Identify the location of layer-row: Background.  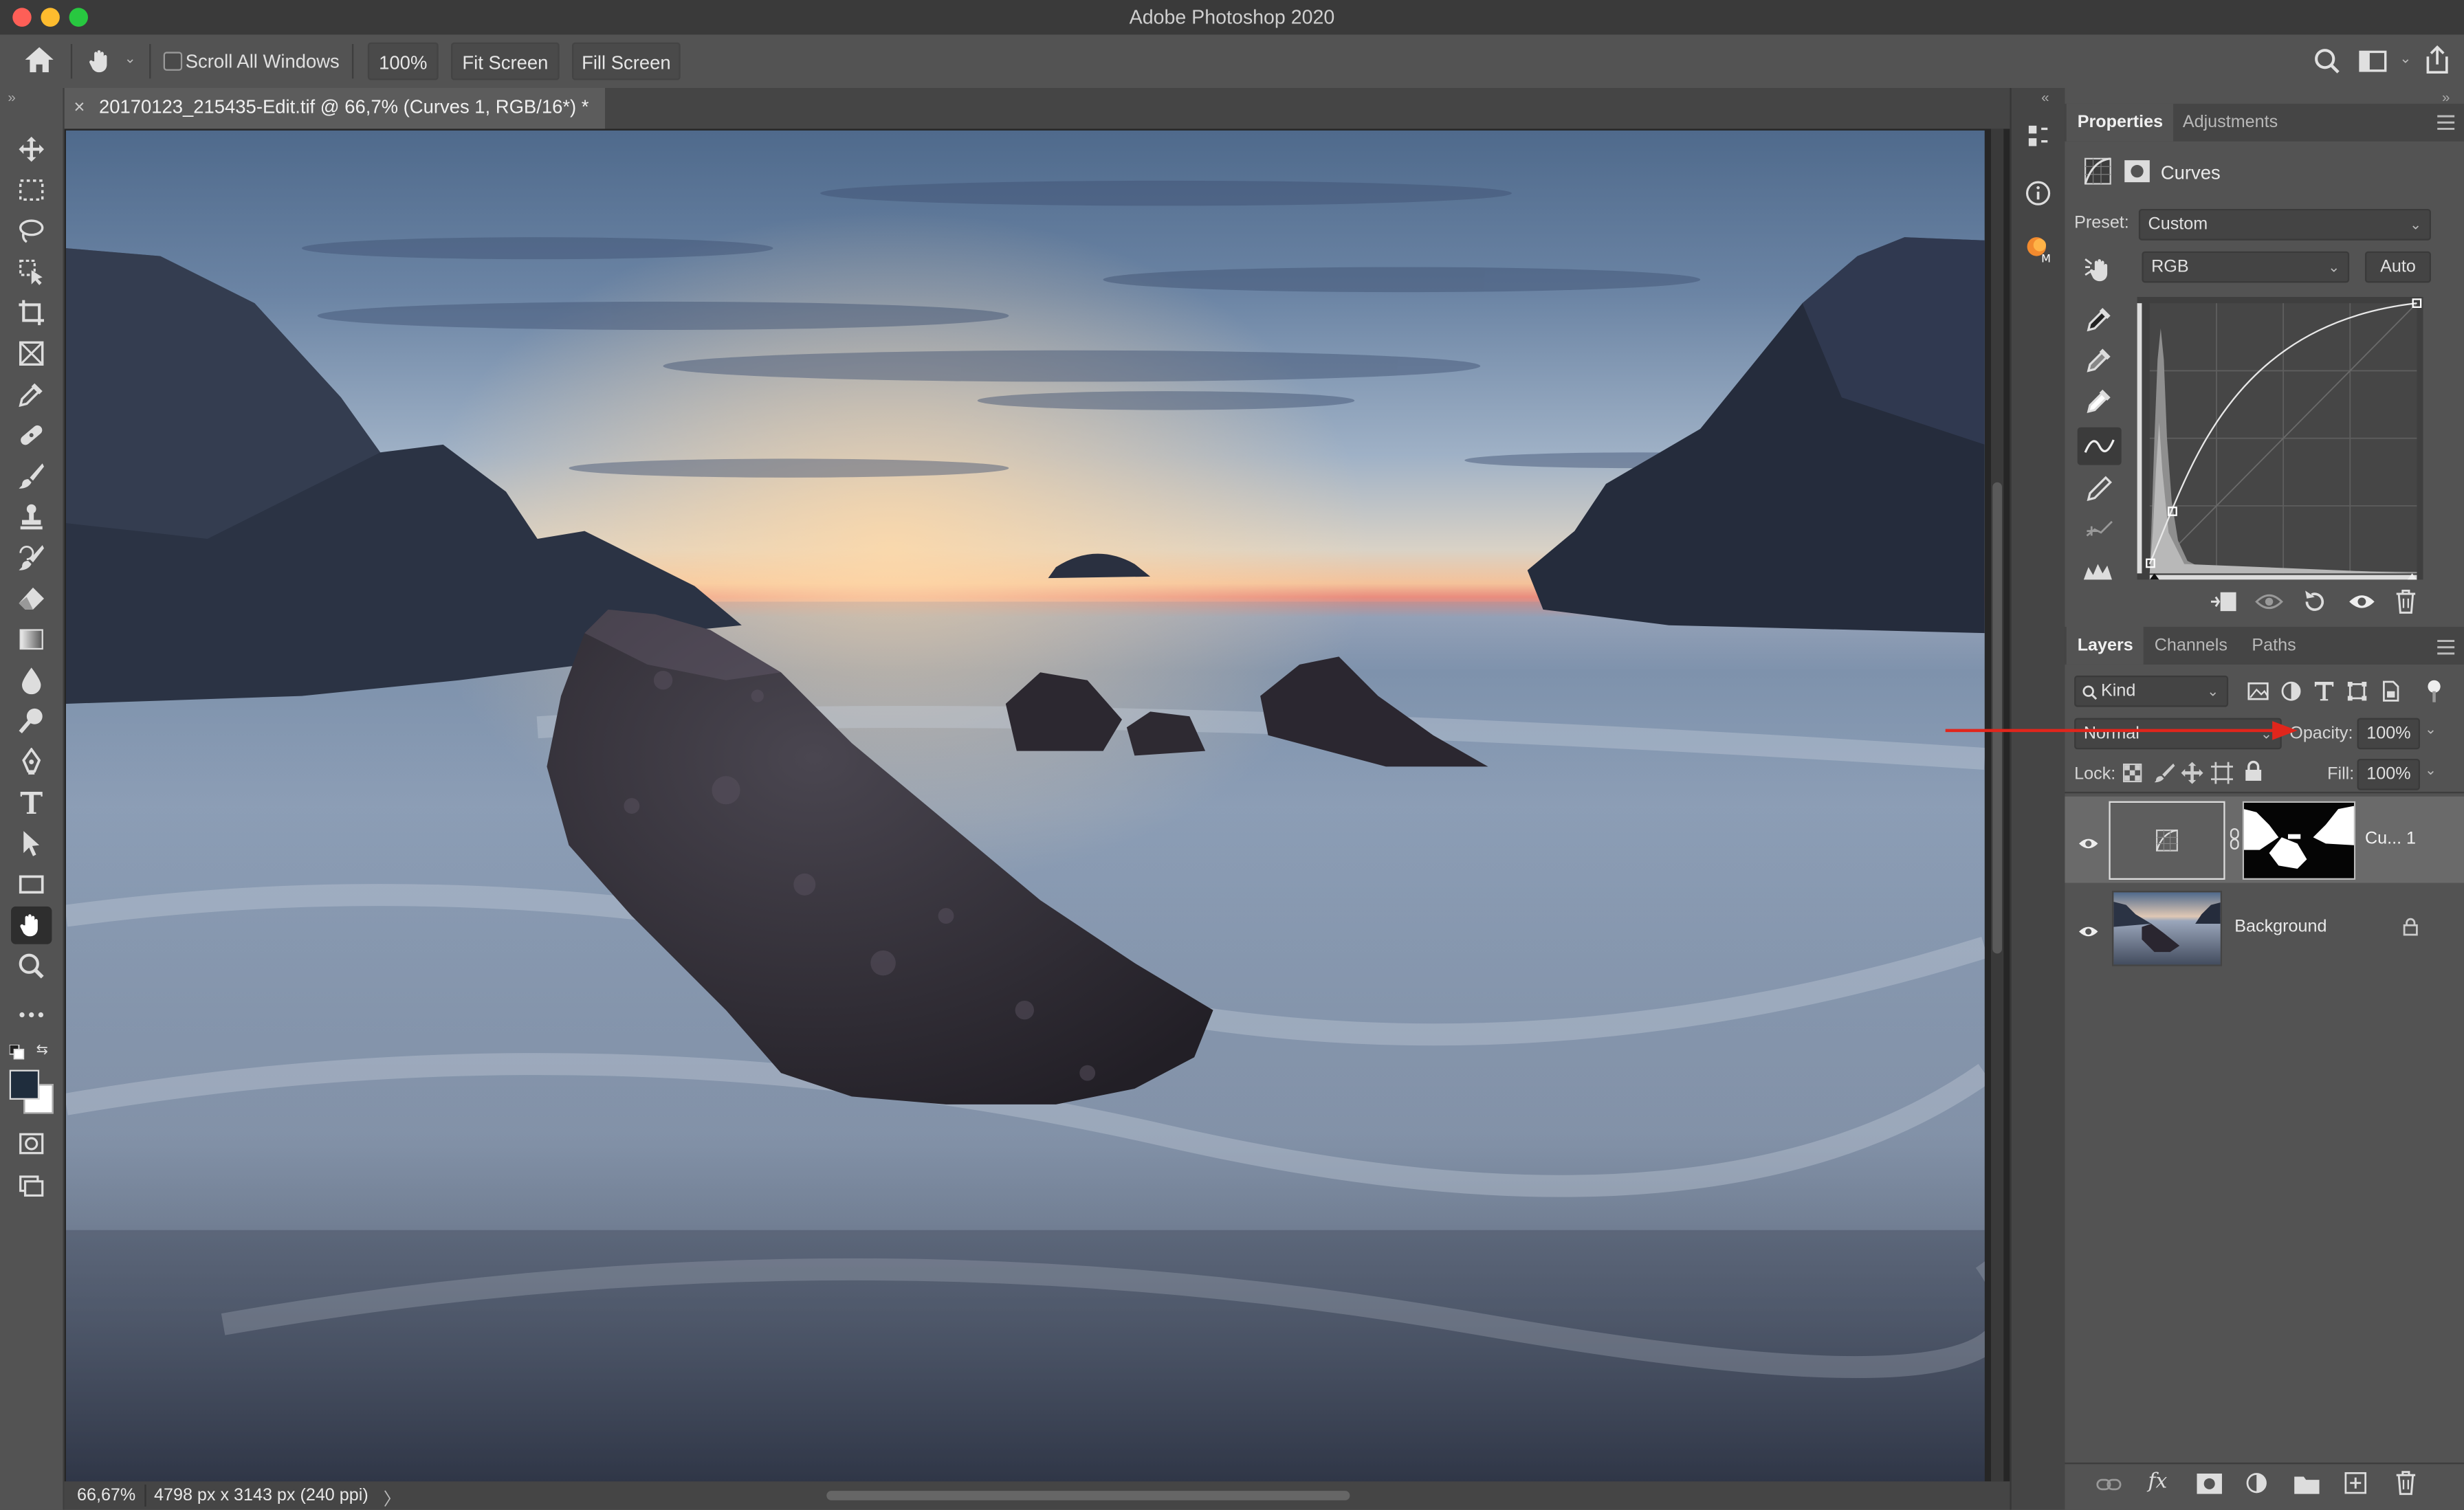
(2264, 928).